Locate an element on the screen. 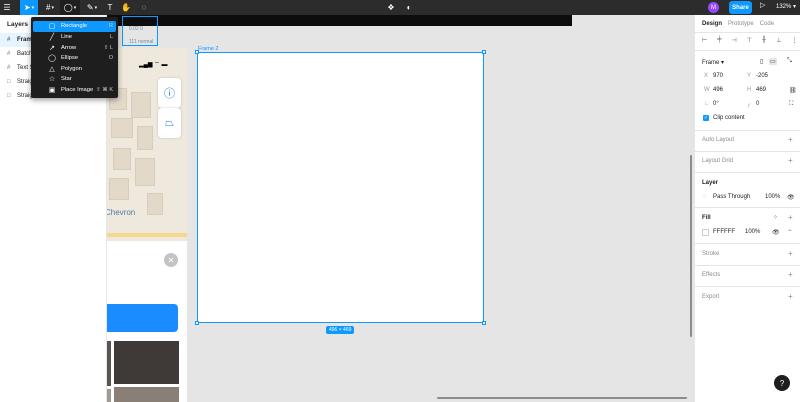 Image resolution: width=800 pixels, height=402 pixels. fill-opacity-input: 100% is located at coordinates (752, 232).